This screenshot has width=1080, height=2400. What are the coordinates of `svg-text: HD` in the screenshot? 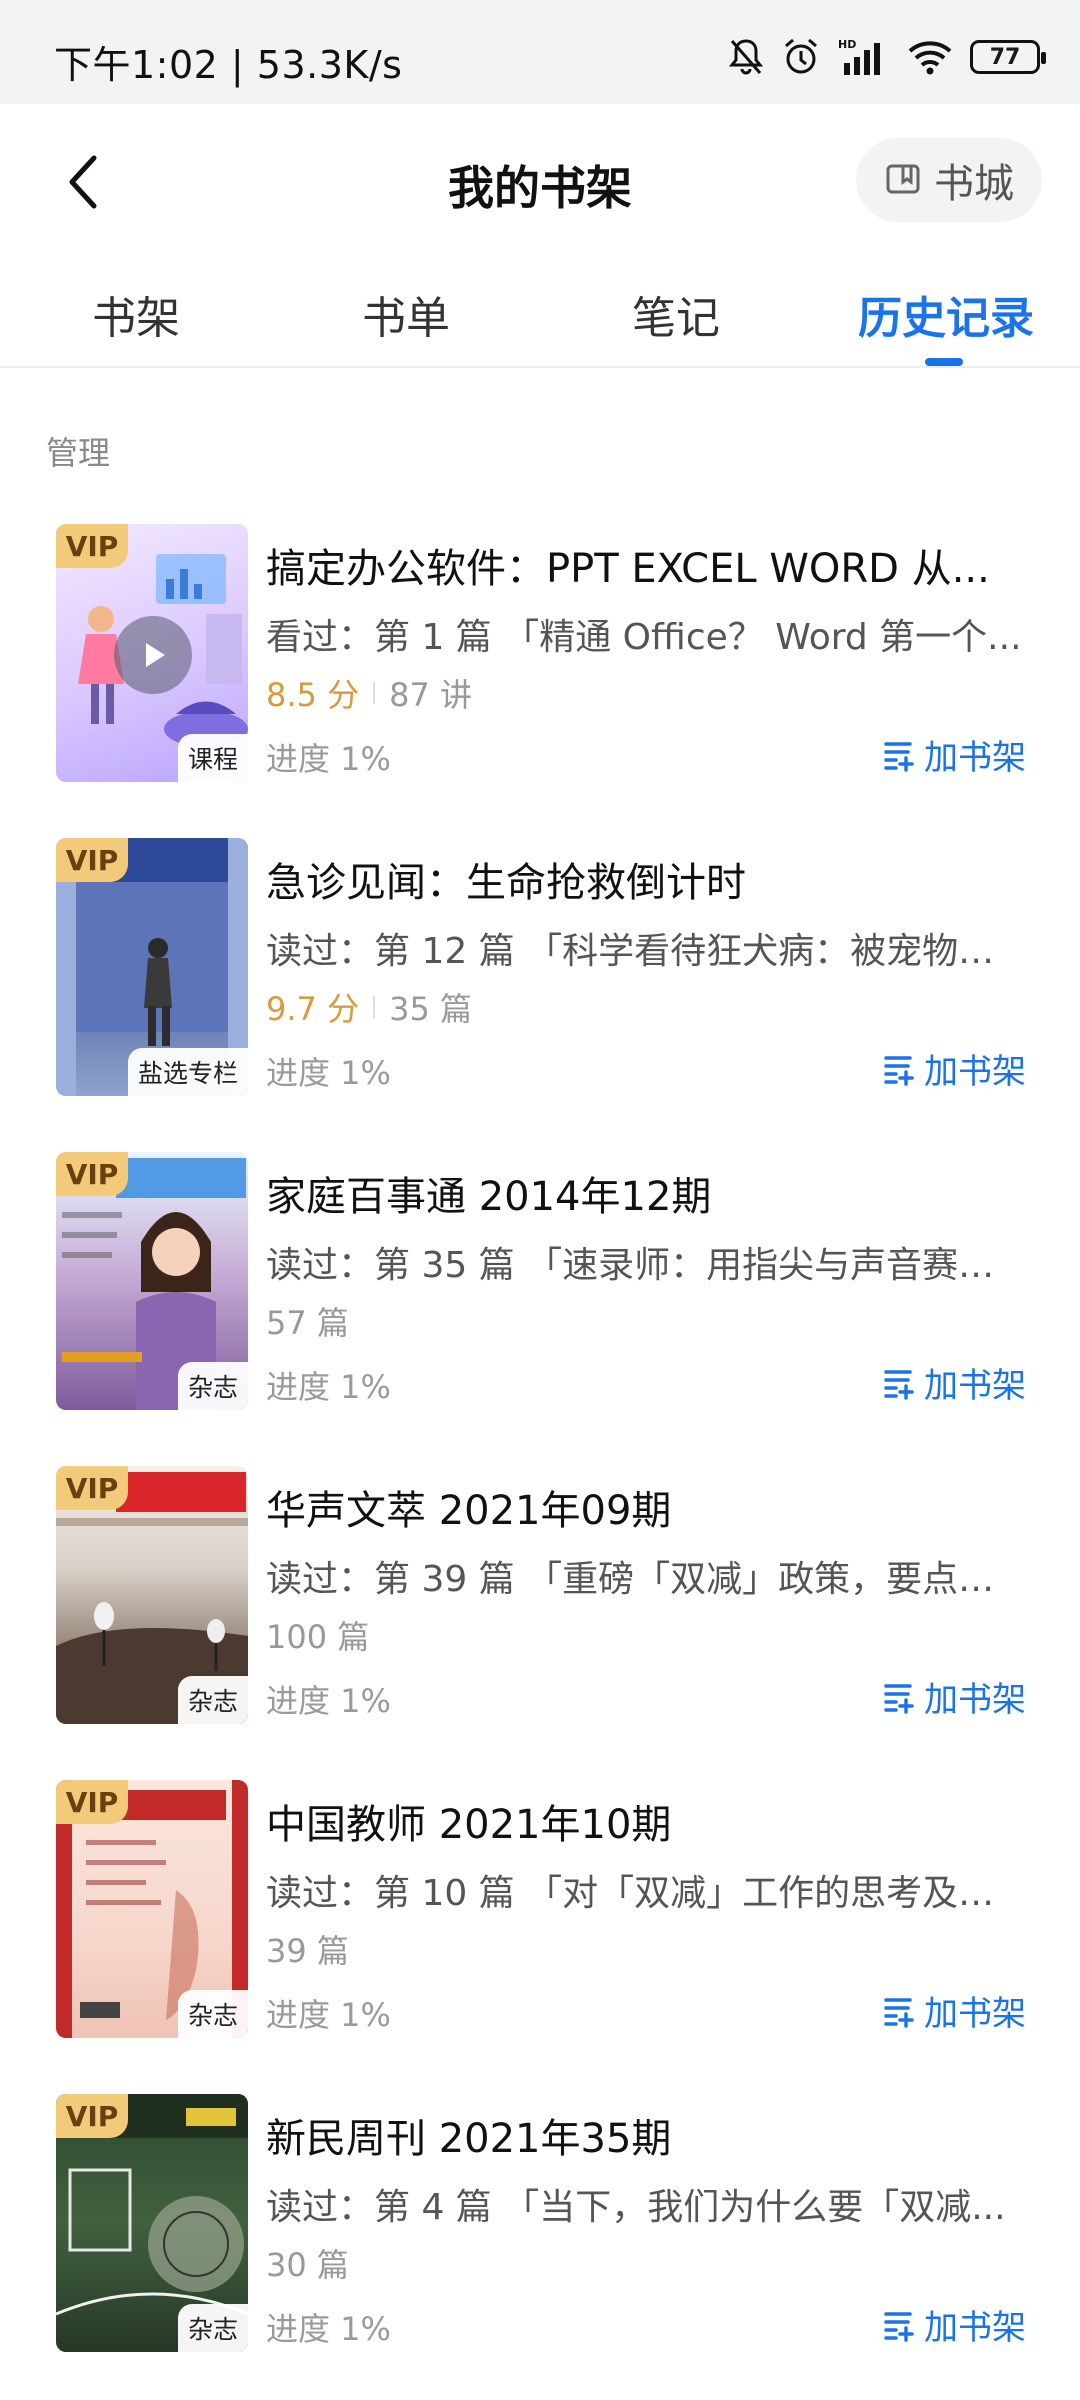 It's located at (847, 44).